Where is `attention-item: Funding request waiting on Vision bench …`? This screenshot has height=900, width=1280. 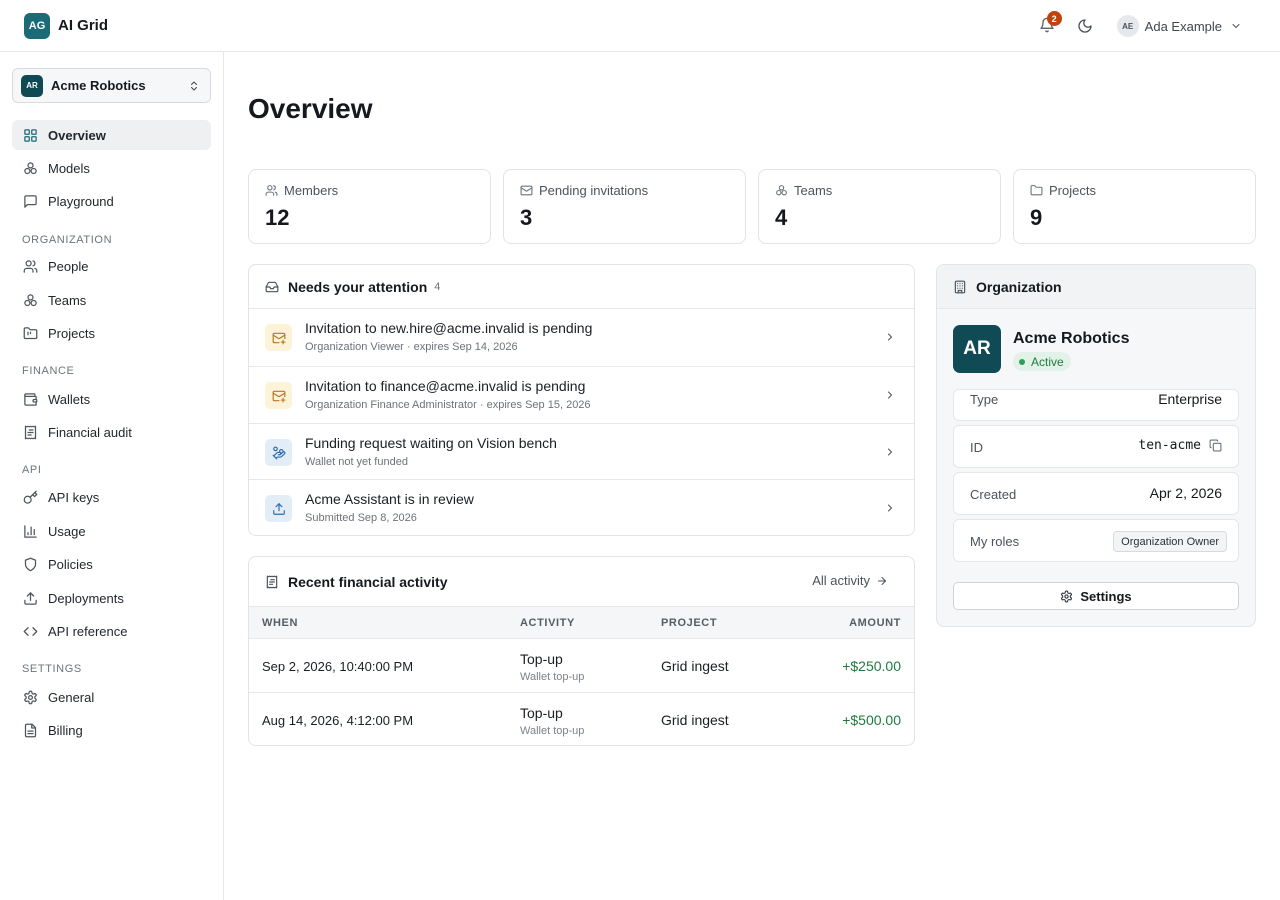
attention-item: Funding request waiting on Vision bench … is located at coordinates (581, 451).